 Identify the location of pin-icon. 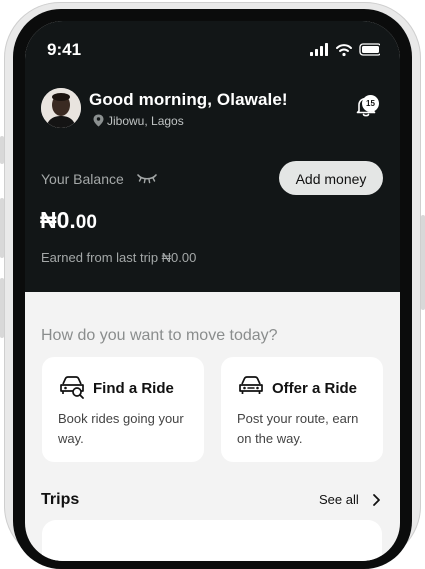
(98, 120).